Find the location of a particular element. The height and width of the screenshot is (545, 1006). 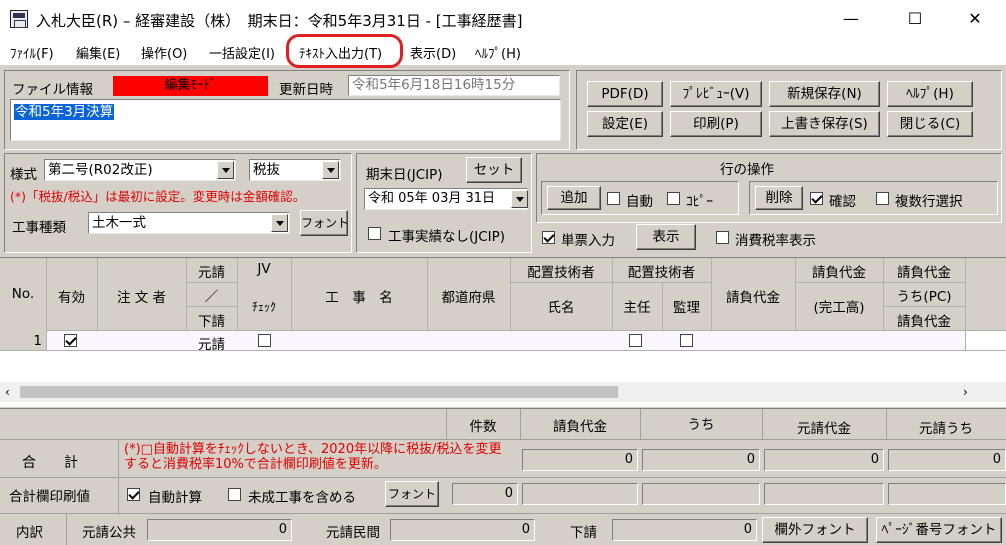

page-number-font-button: ﾍﾟｰｼﾞ番号フォント is located at coordinates (939, 530).